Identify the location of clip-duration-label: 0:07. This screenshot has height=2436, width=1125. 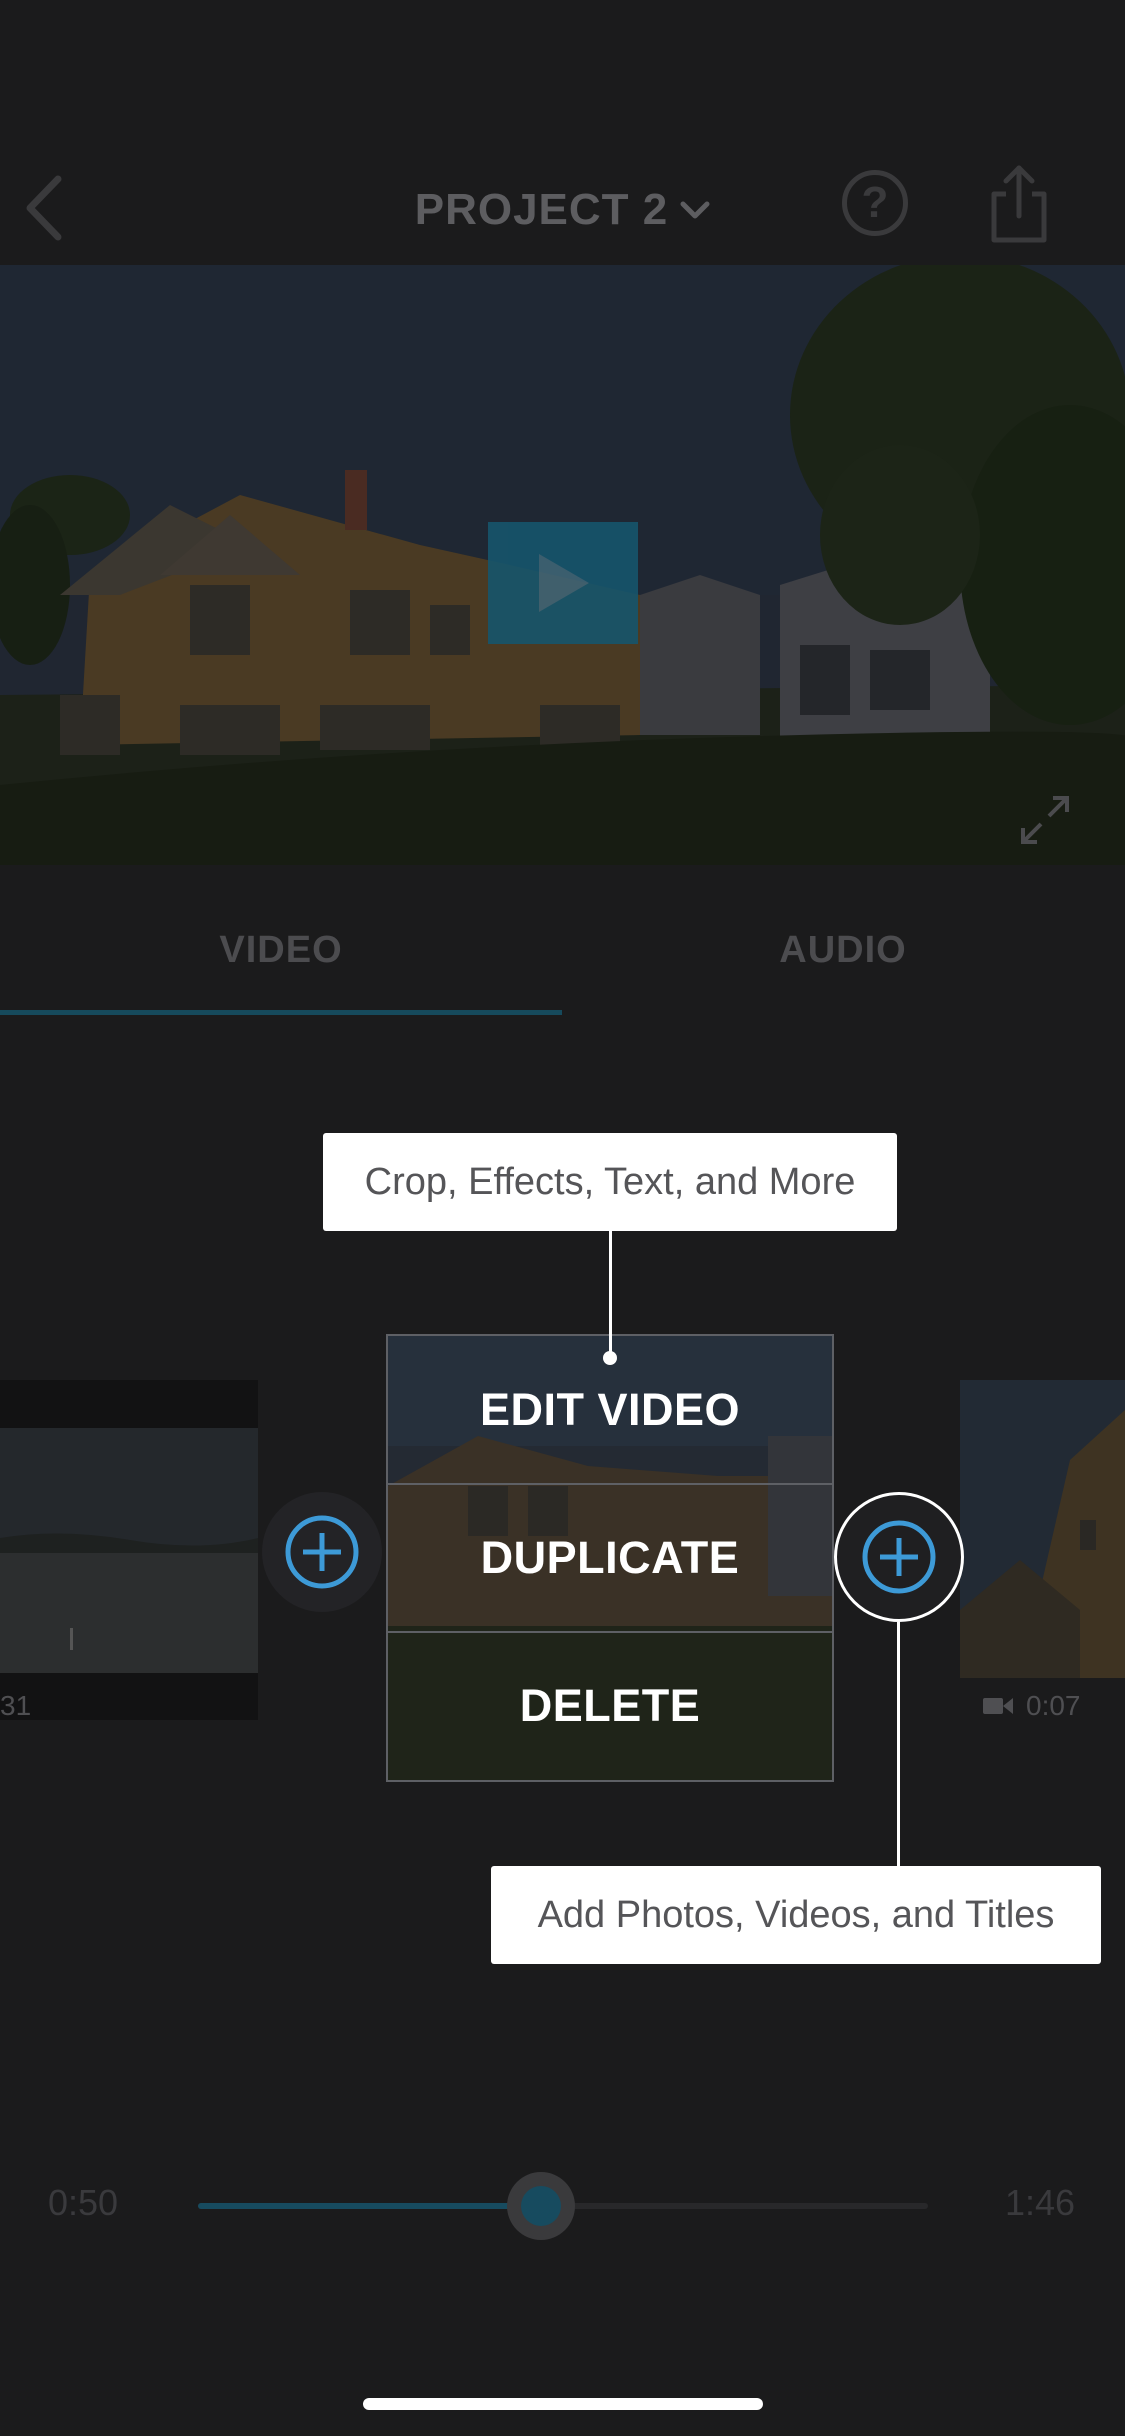
(1053, 1705).